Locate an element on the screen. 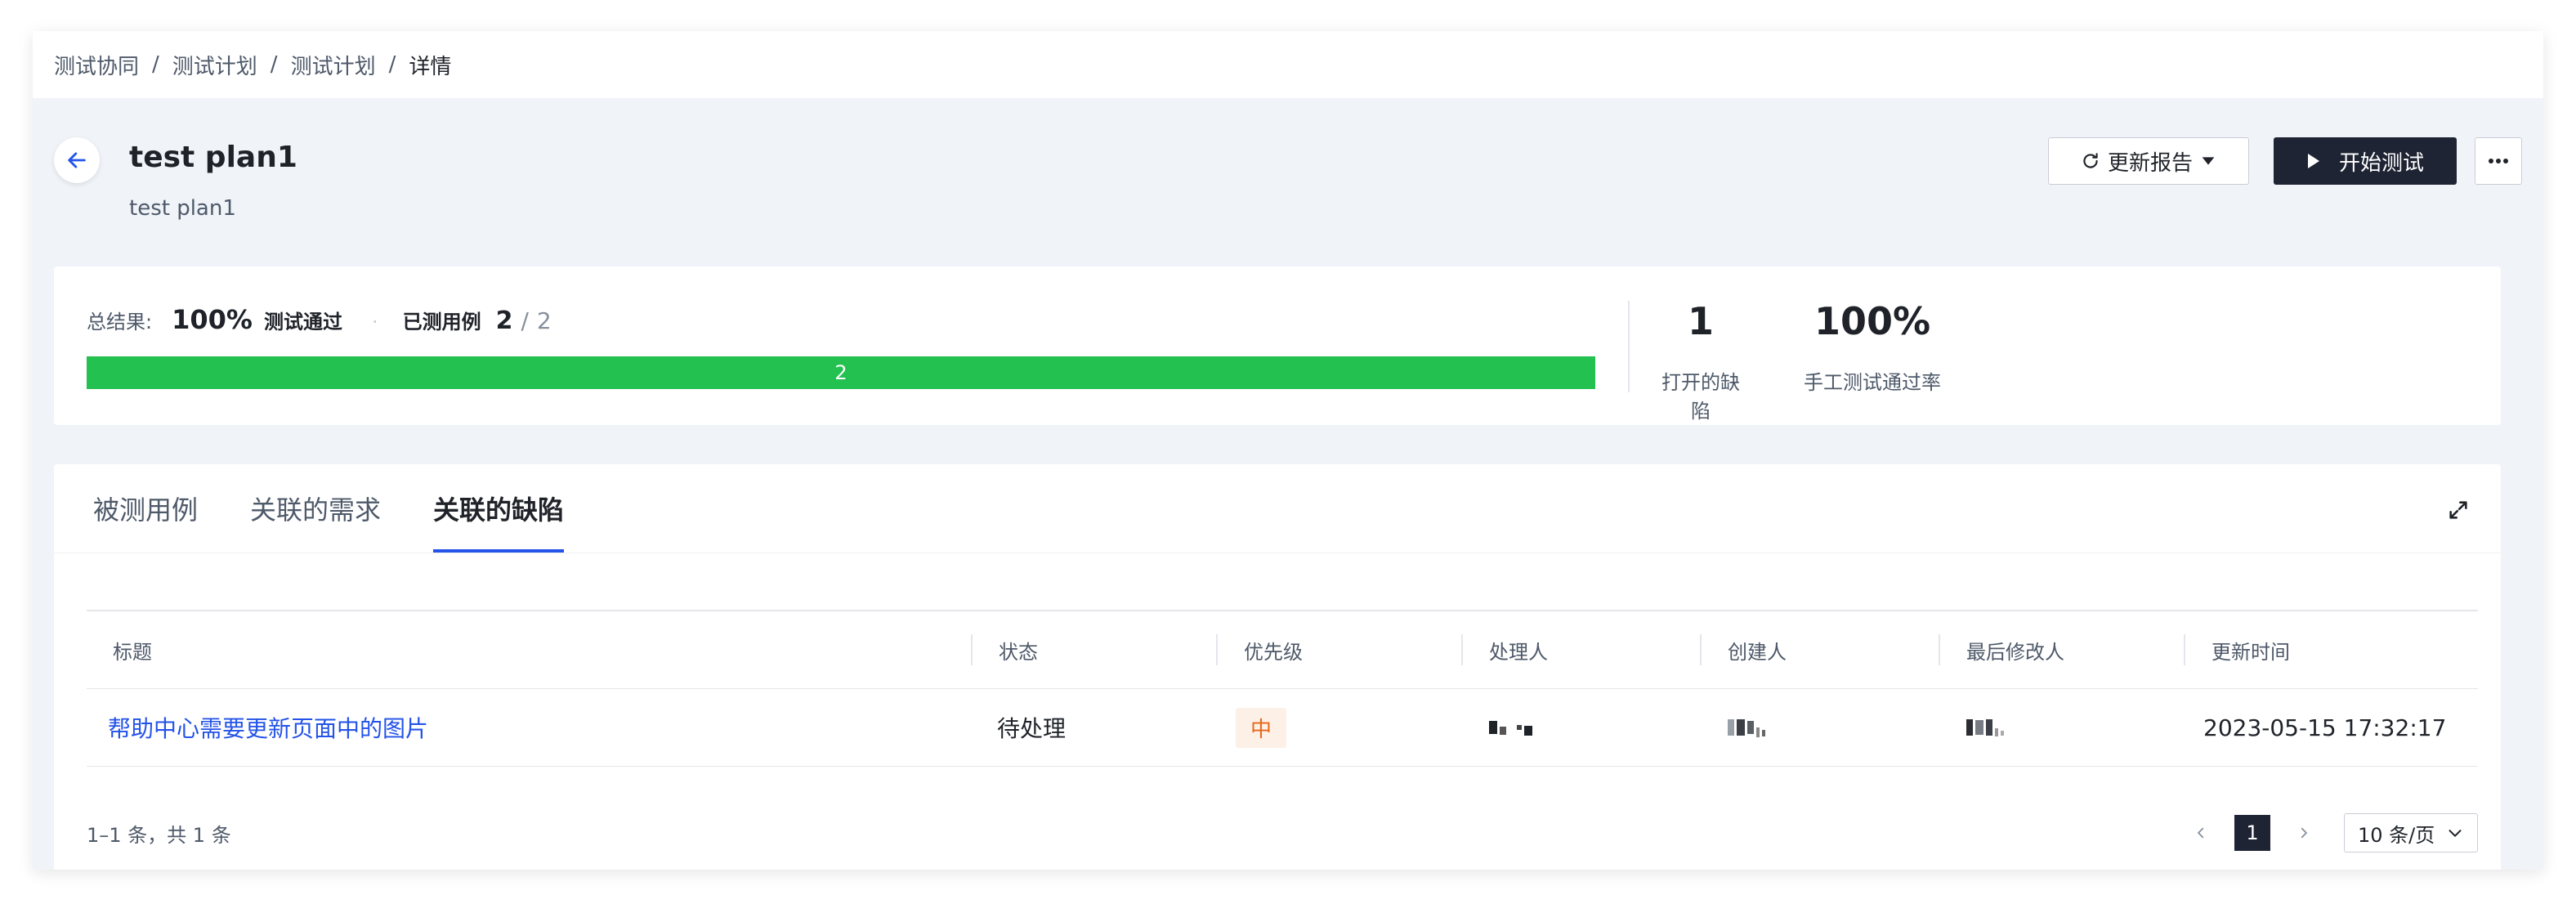 This screenshot has height=904, width=2576. cases-total: 2 is located at coordinates (544, 320).